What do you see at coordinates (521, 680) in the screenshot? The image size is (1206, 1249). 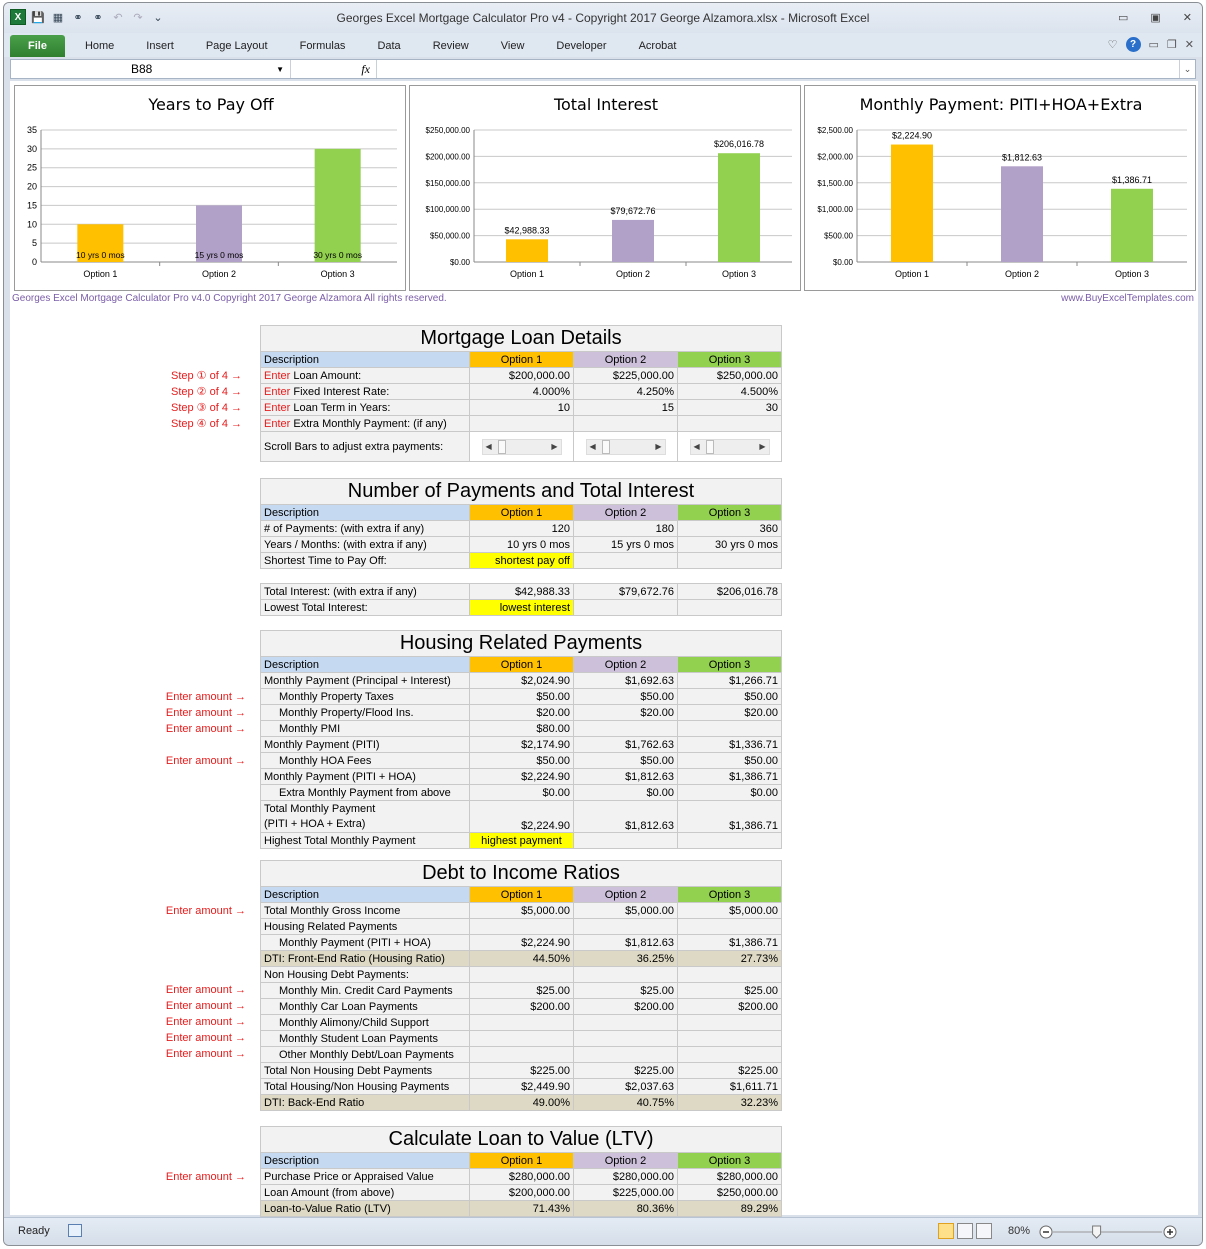 I see `cell: $2,024.90` at bounding box center [521, 680].